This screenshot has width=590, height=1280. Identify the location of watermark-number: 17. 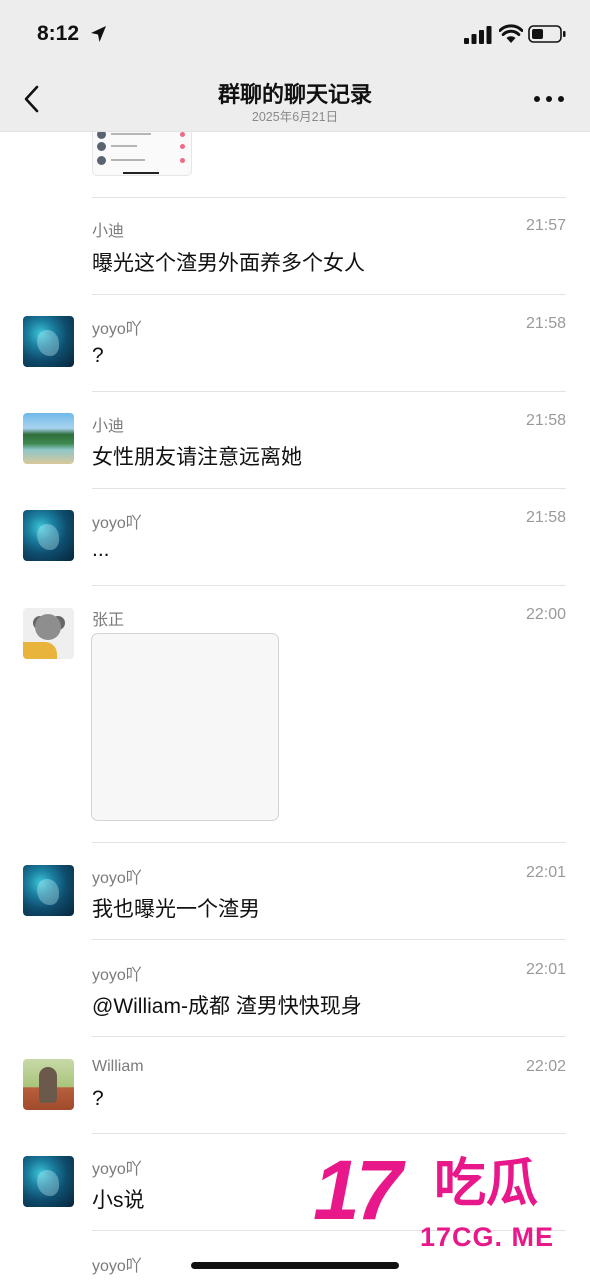
(357, 1190).